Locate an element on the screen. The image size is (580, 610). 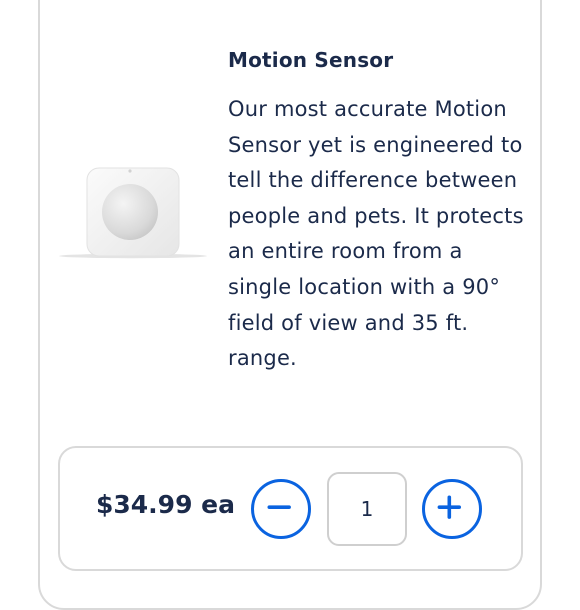
decrease-quantity-button is located at coordinates (281, 509).